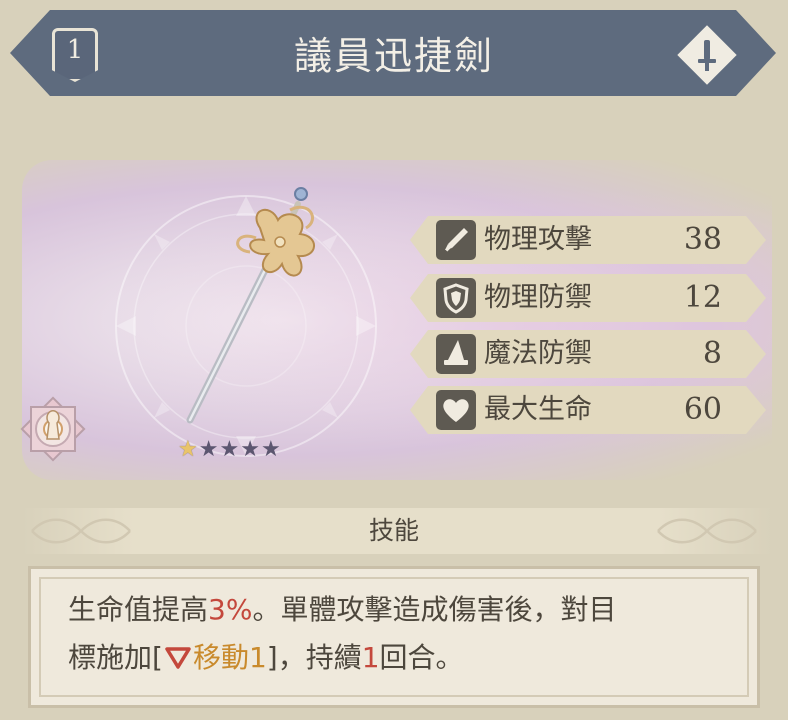  What do you see at coordinates (115, 657) in the screenshot?
I see `desc-text: 標施加[` at bounding box center [115, 657].